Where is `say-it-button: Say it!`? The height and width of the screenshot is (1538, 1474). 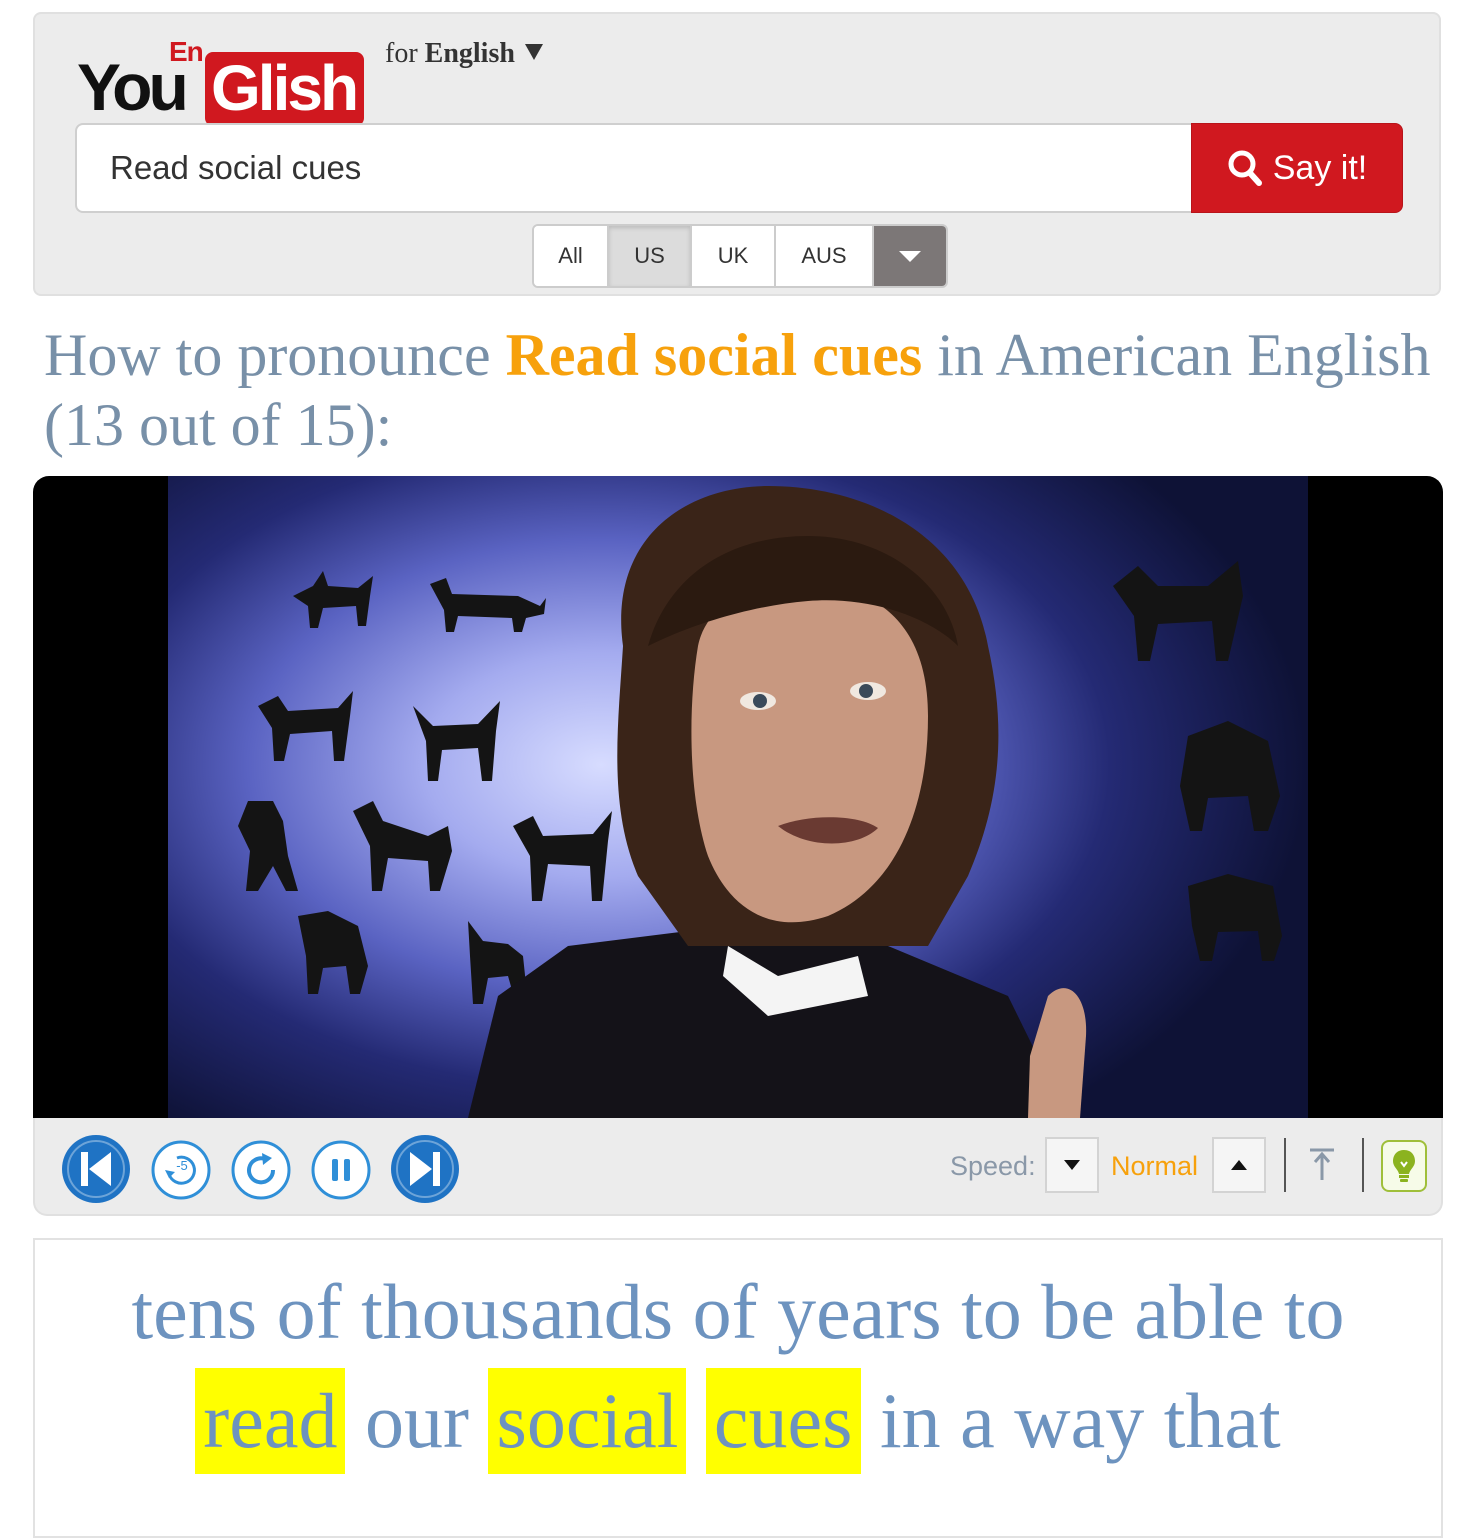 say-it-button: Say it! is located at coordinates (1297, 168).